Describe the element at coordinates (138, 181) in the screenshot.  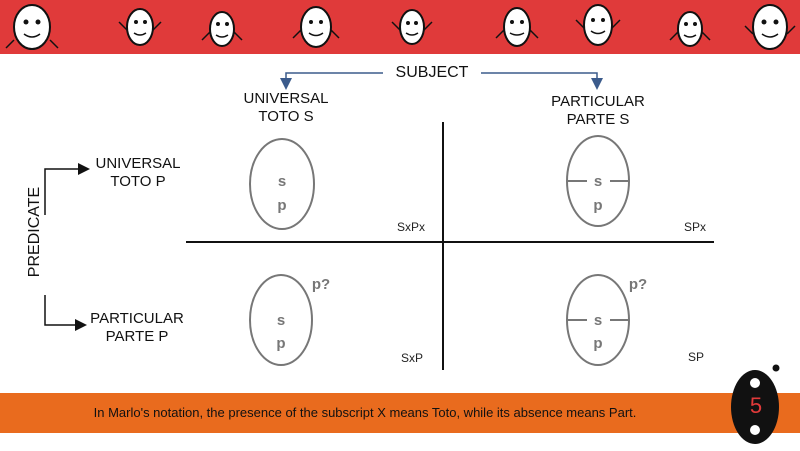
I see `row-universal-line2: TOTO P` at that location.